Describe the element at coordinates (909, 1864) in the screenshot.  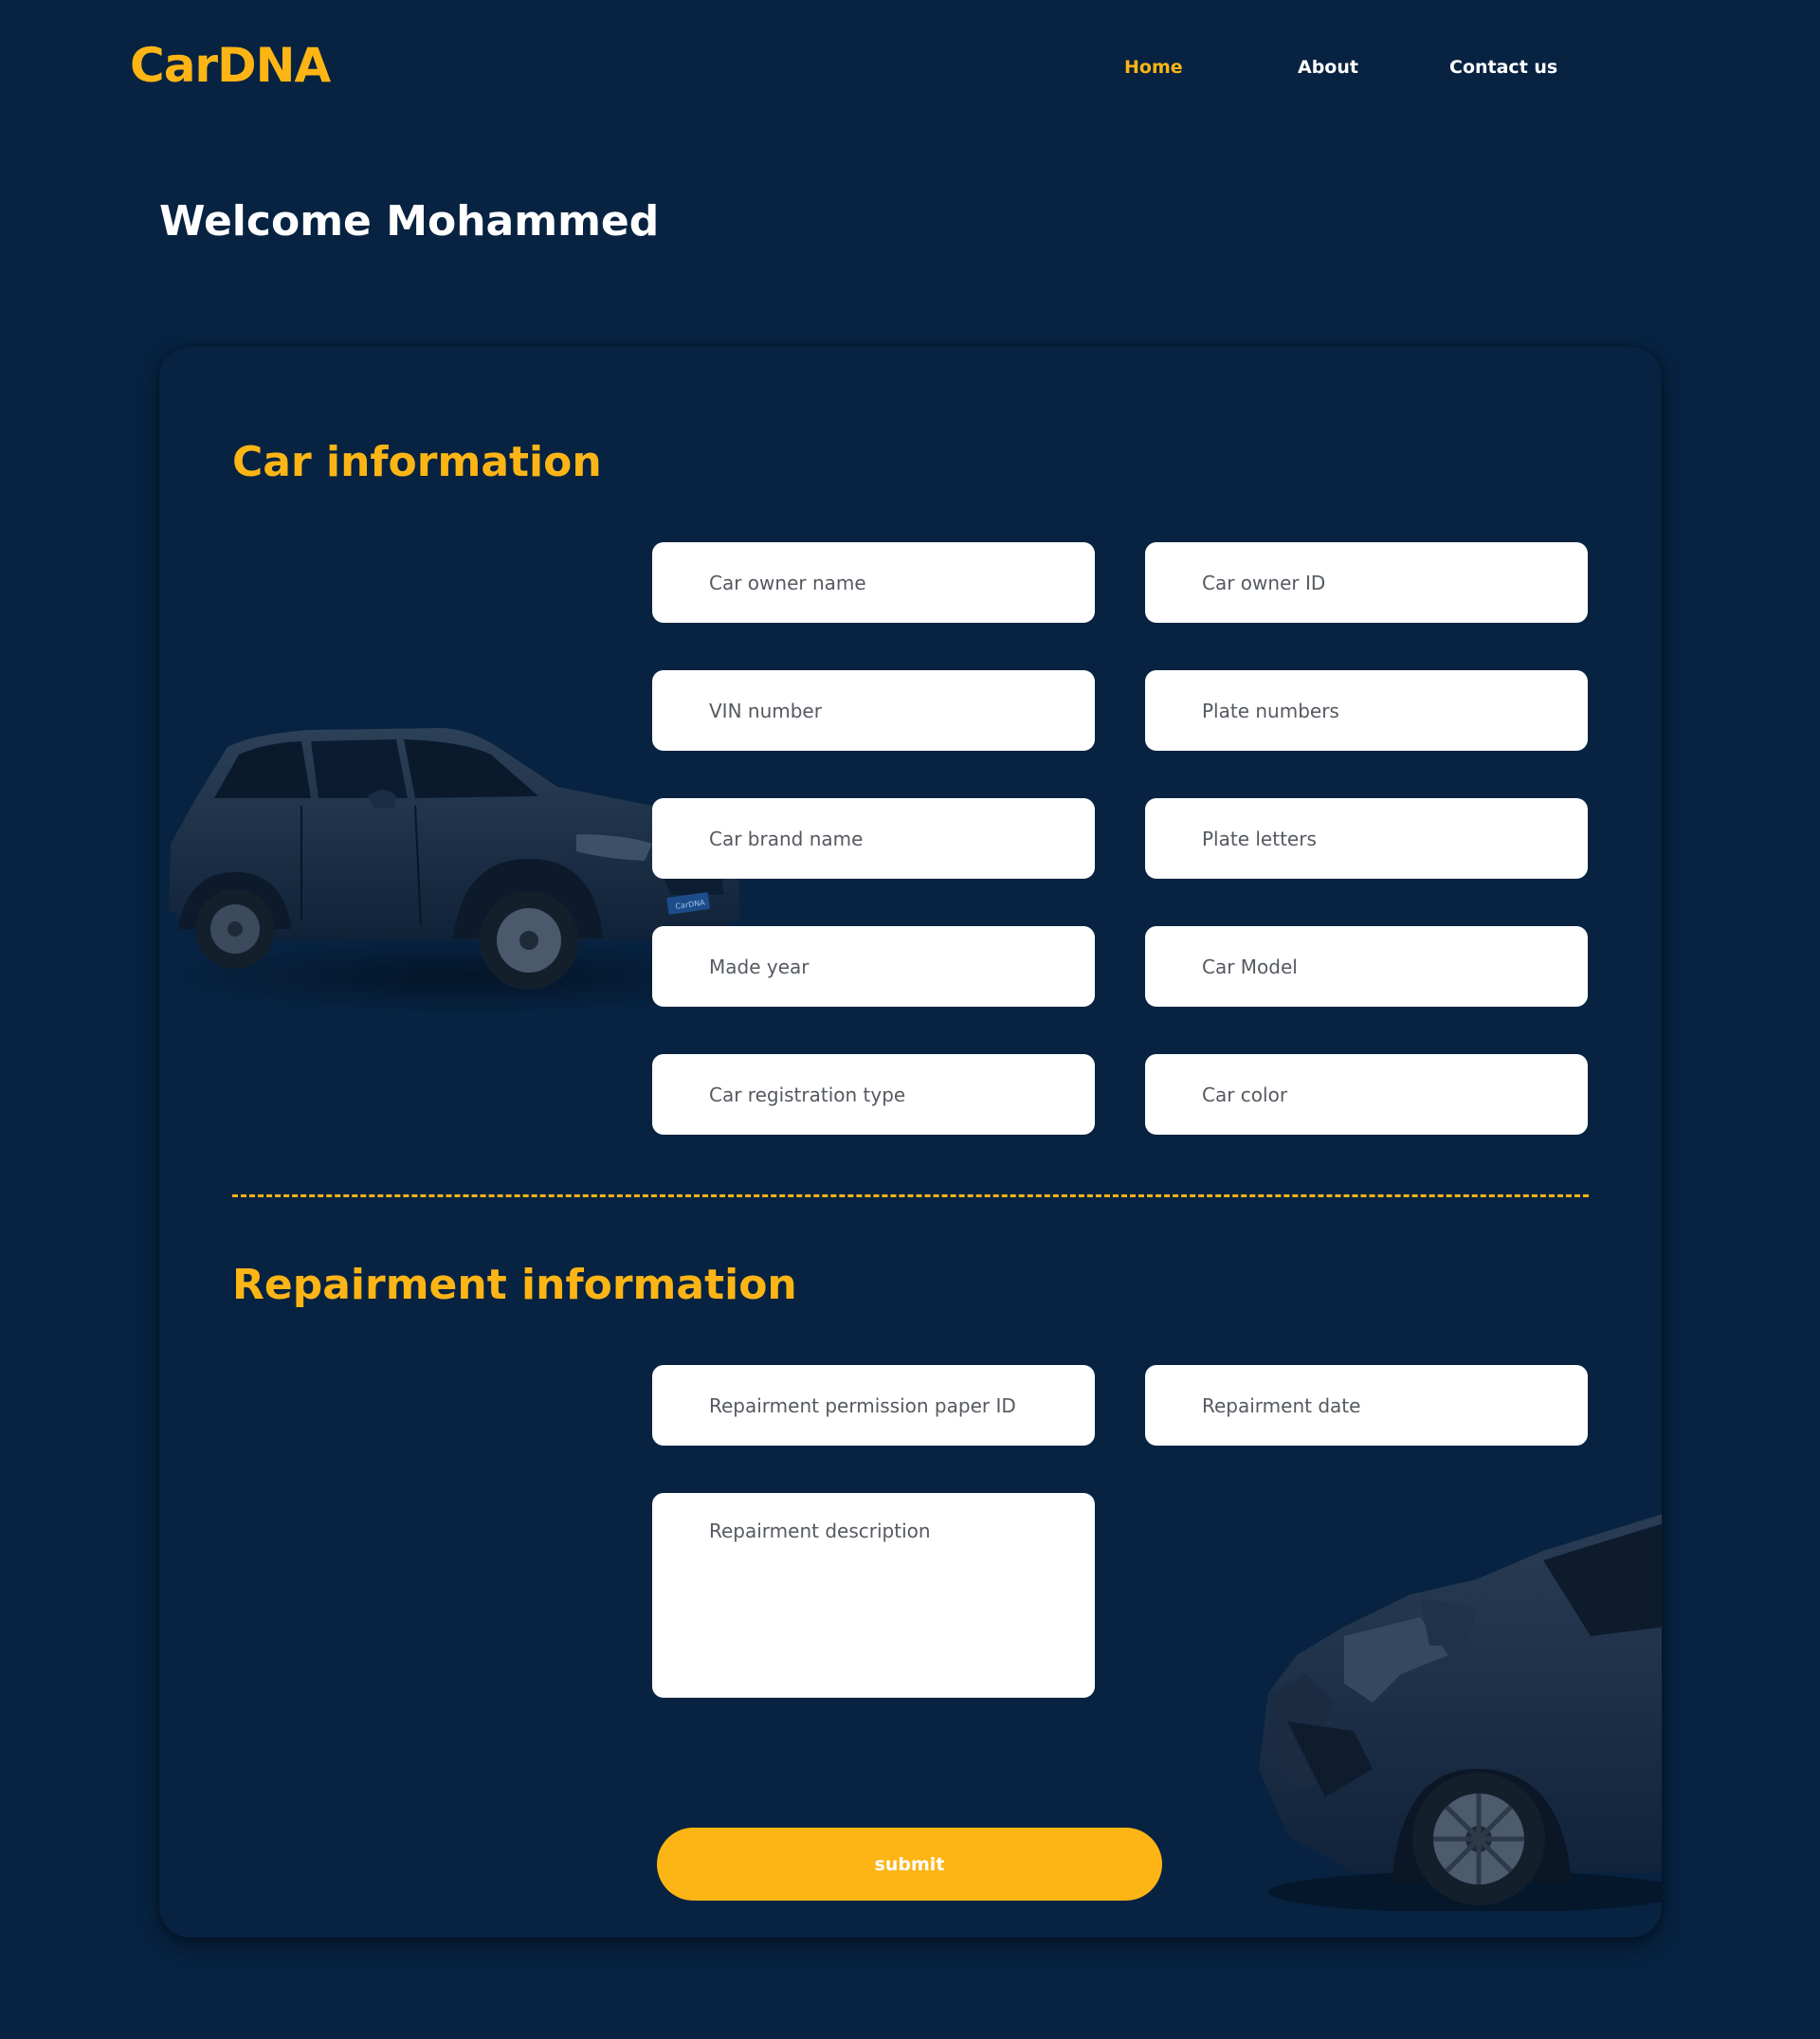
I see `submit-button: submit` at that location.